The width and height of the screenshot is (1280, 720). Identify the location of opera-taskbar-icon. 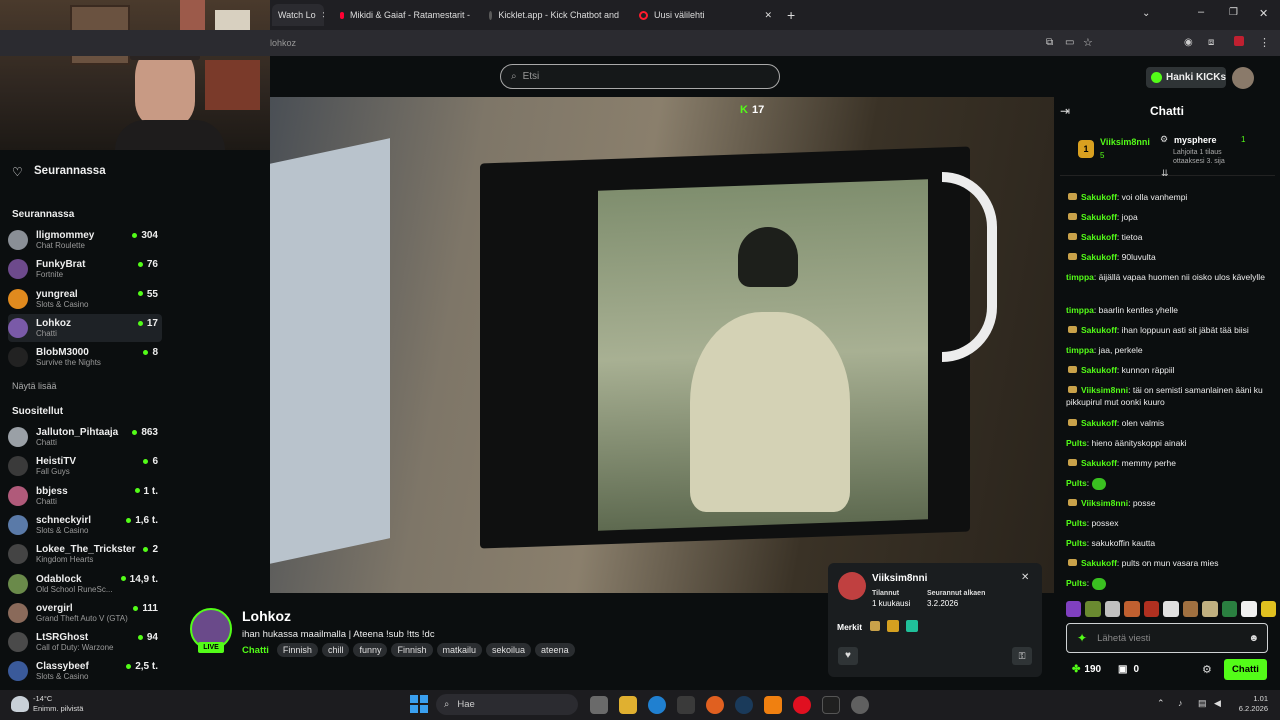
(802, 705).